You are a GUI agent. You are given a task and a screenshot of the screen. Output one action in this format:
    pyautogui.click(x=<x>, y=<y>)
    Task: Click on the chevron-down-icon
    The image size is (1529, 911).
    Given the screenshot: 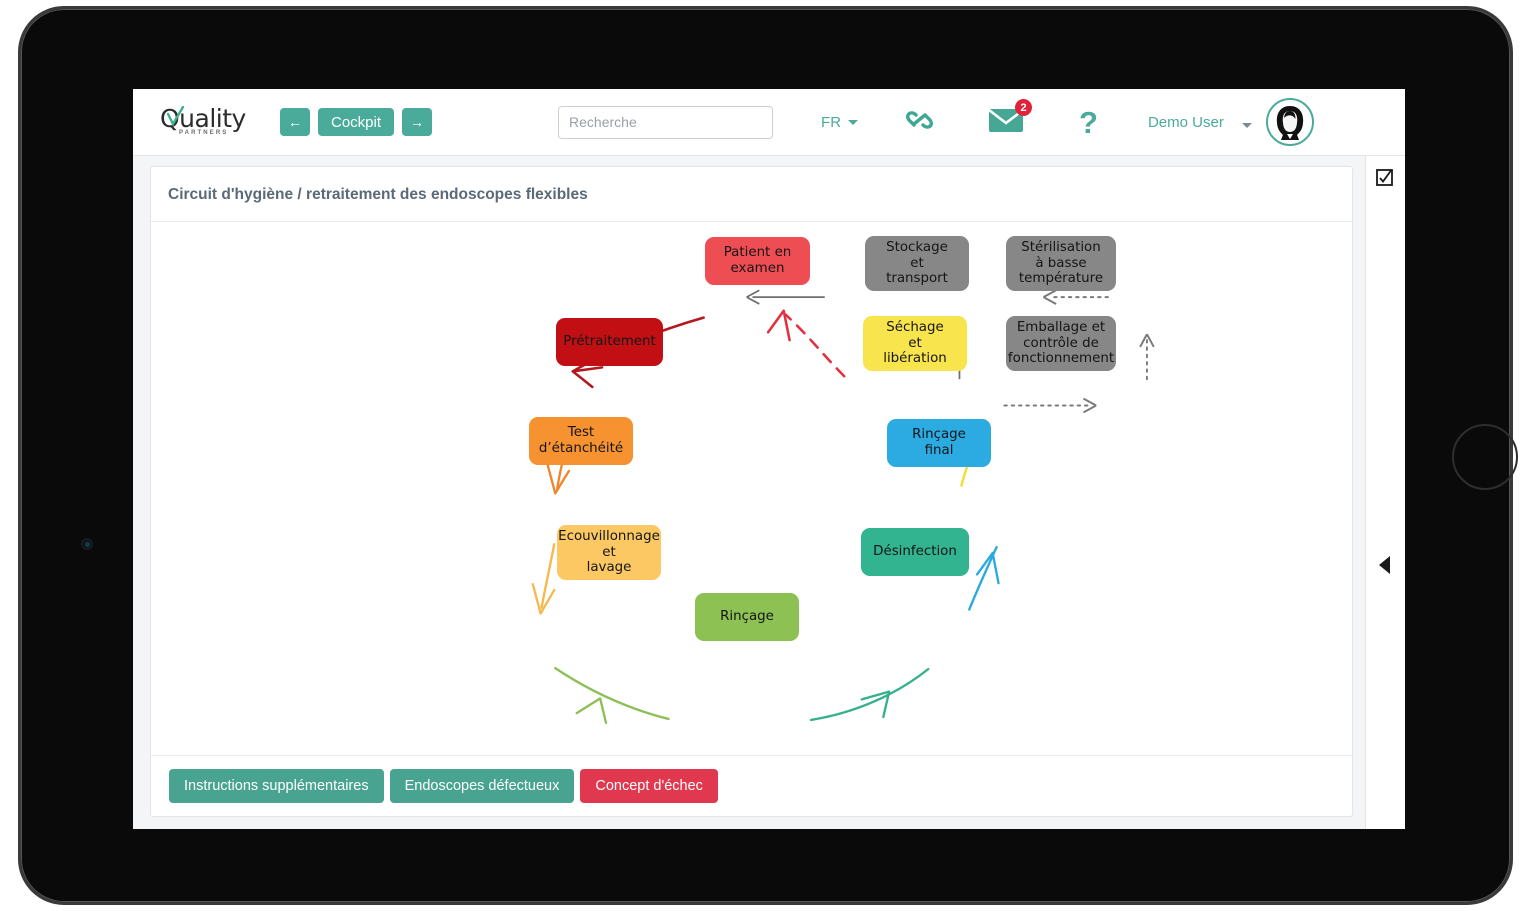 What is the action you would take?
    pyautogui.click(x=853, y=122)
    